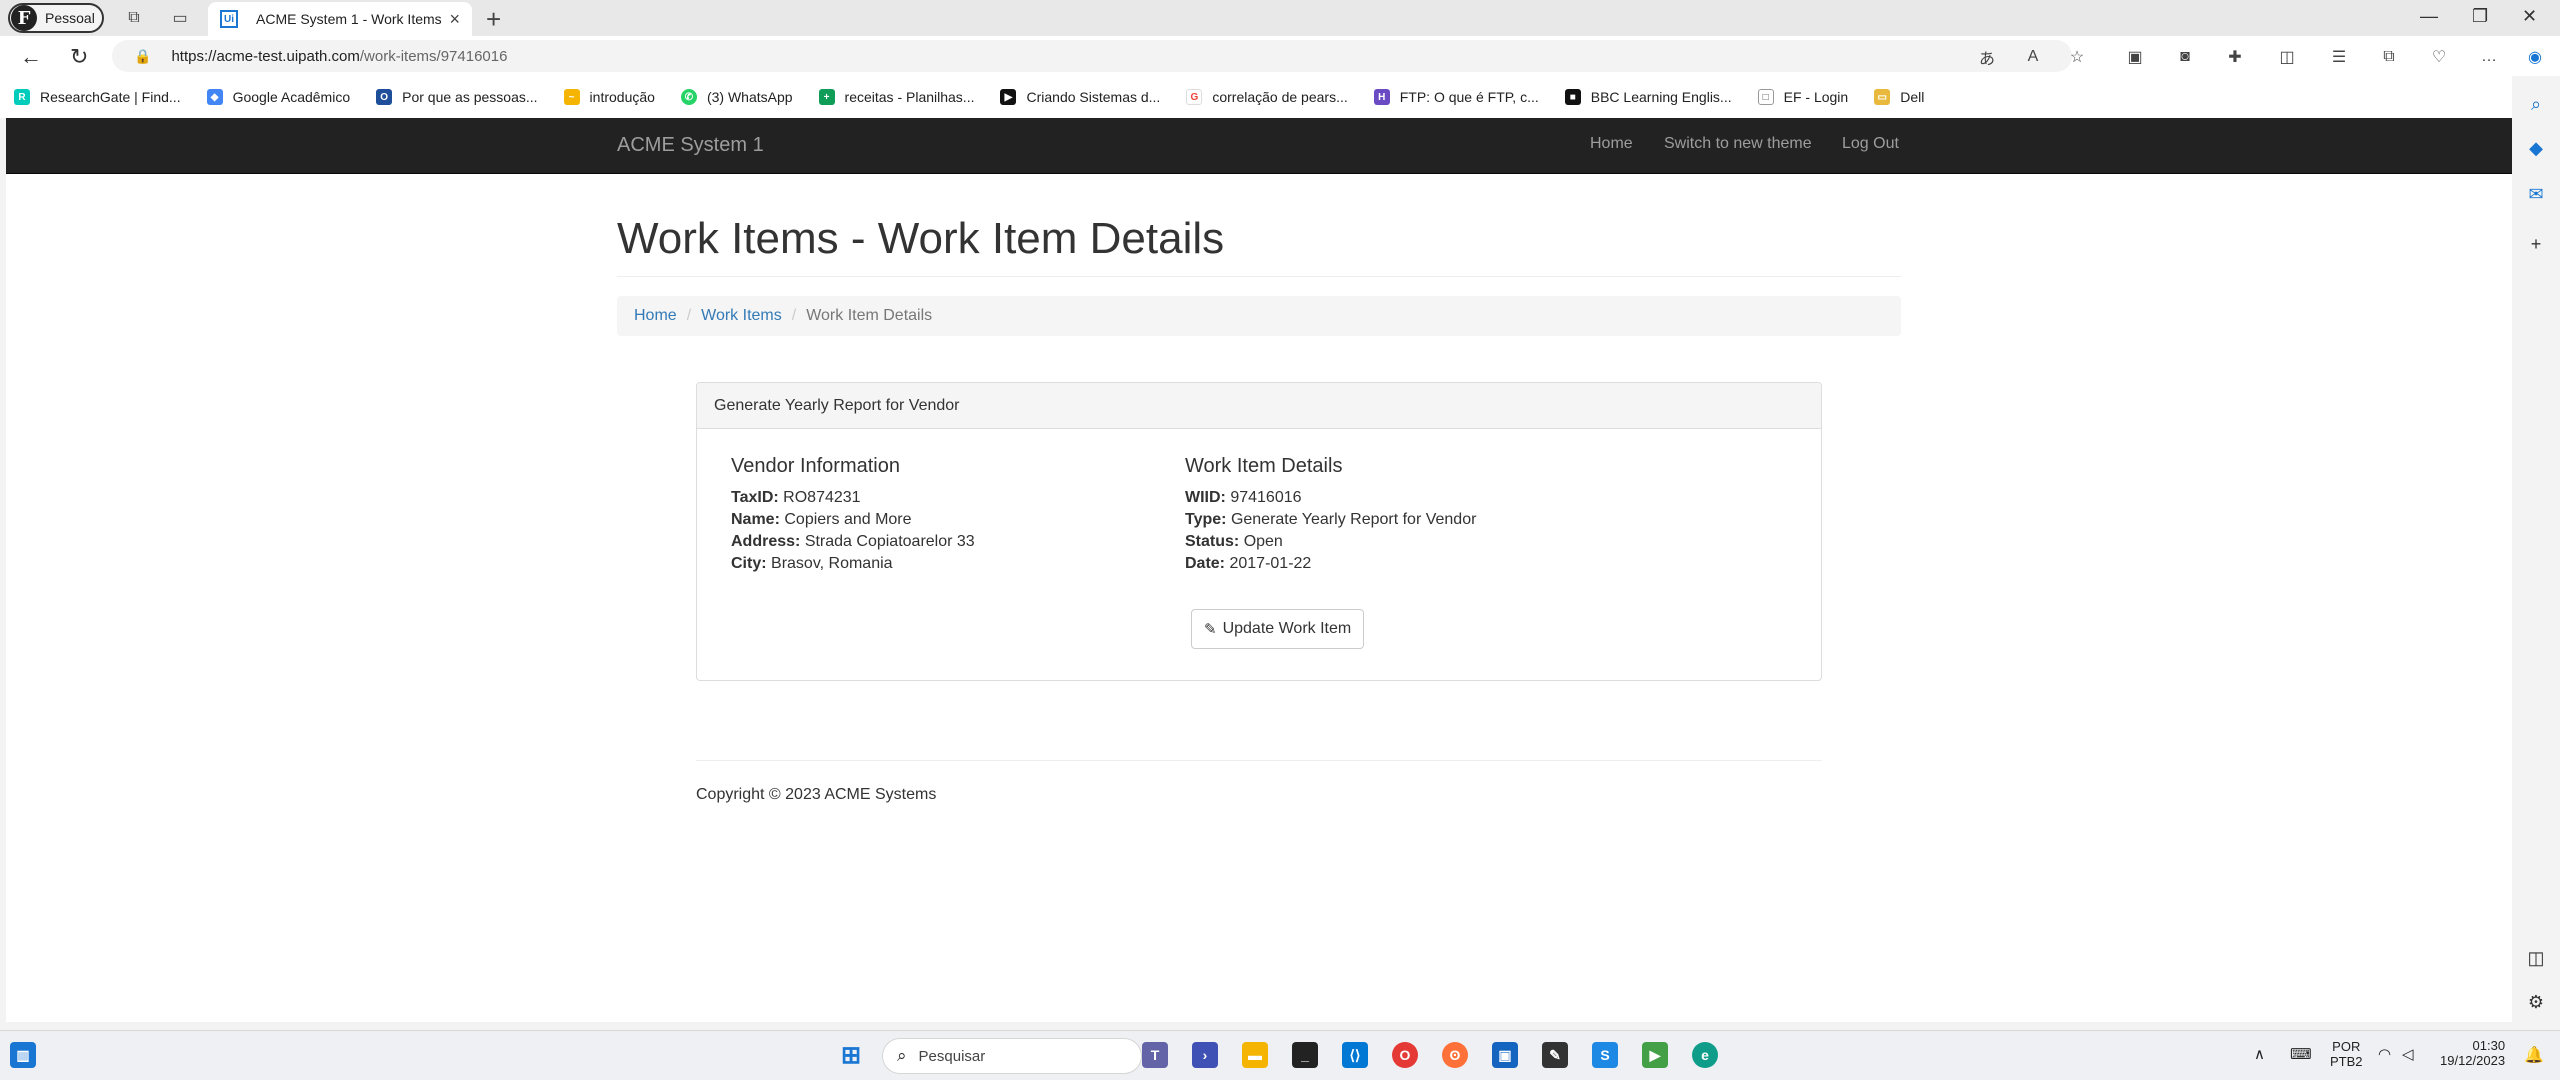 Image resolution: width=2560 pixels, height=1080 pixels. What do you see at coordinates (454, 19) in the screenshot?
I see `close-tab-icon: ×` at bounding box center [454, 19].